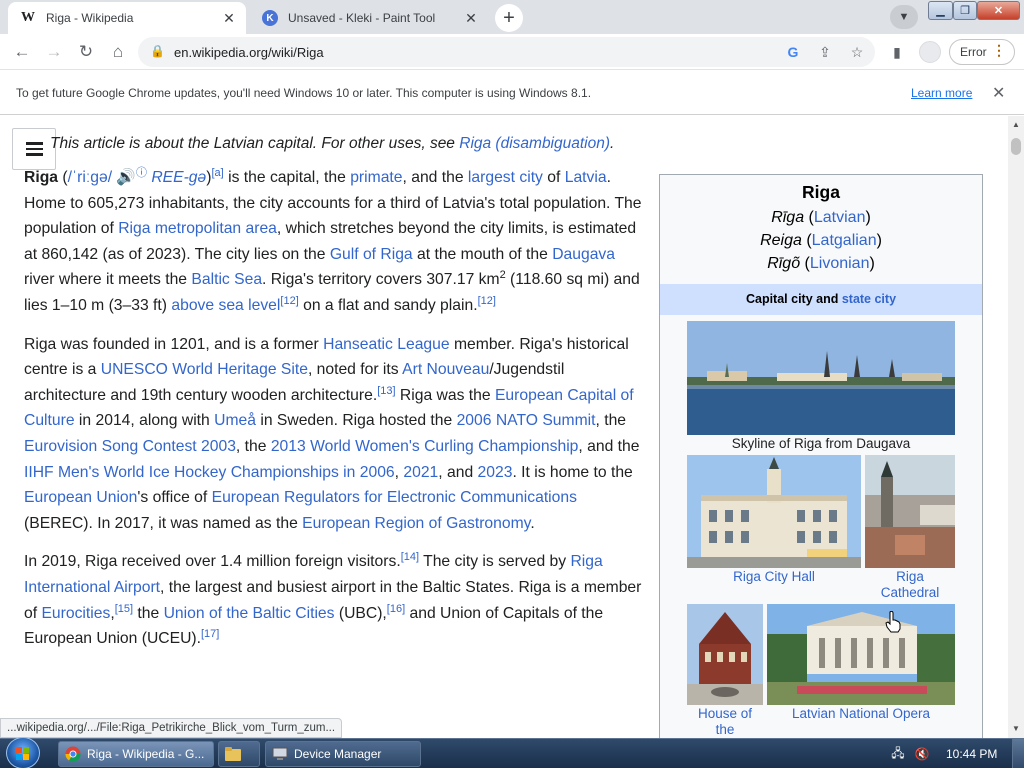  Describe the element at coordinates (416, 523) in the screenshot. I see `link-european-region-of-gastronomy: European Region of Gastronomy` at that location.